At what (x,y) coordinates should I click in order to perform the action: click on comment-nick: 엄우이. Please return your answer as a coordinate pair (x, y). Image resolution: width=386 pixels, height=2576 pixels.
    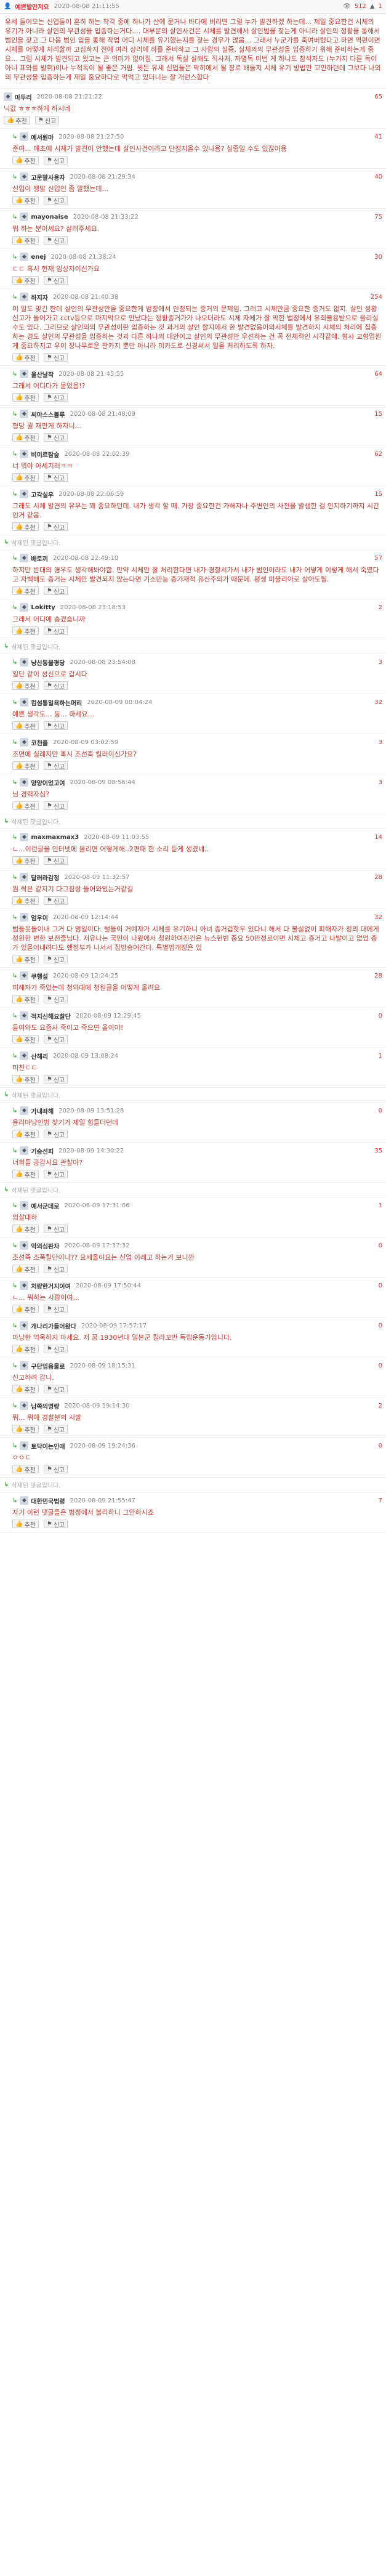
    Looking at the image, I should click on (39, 917).